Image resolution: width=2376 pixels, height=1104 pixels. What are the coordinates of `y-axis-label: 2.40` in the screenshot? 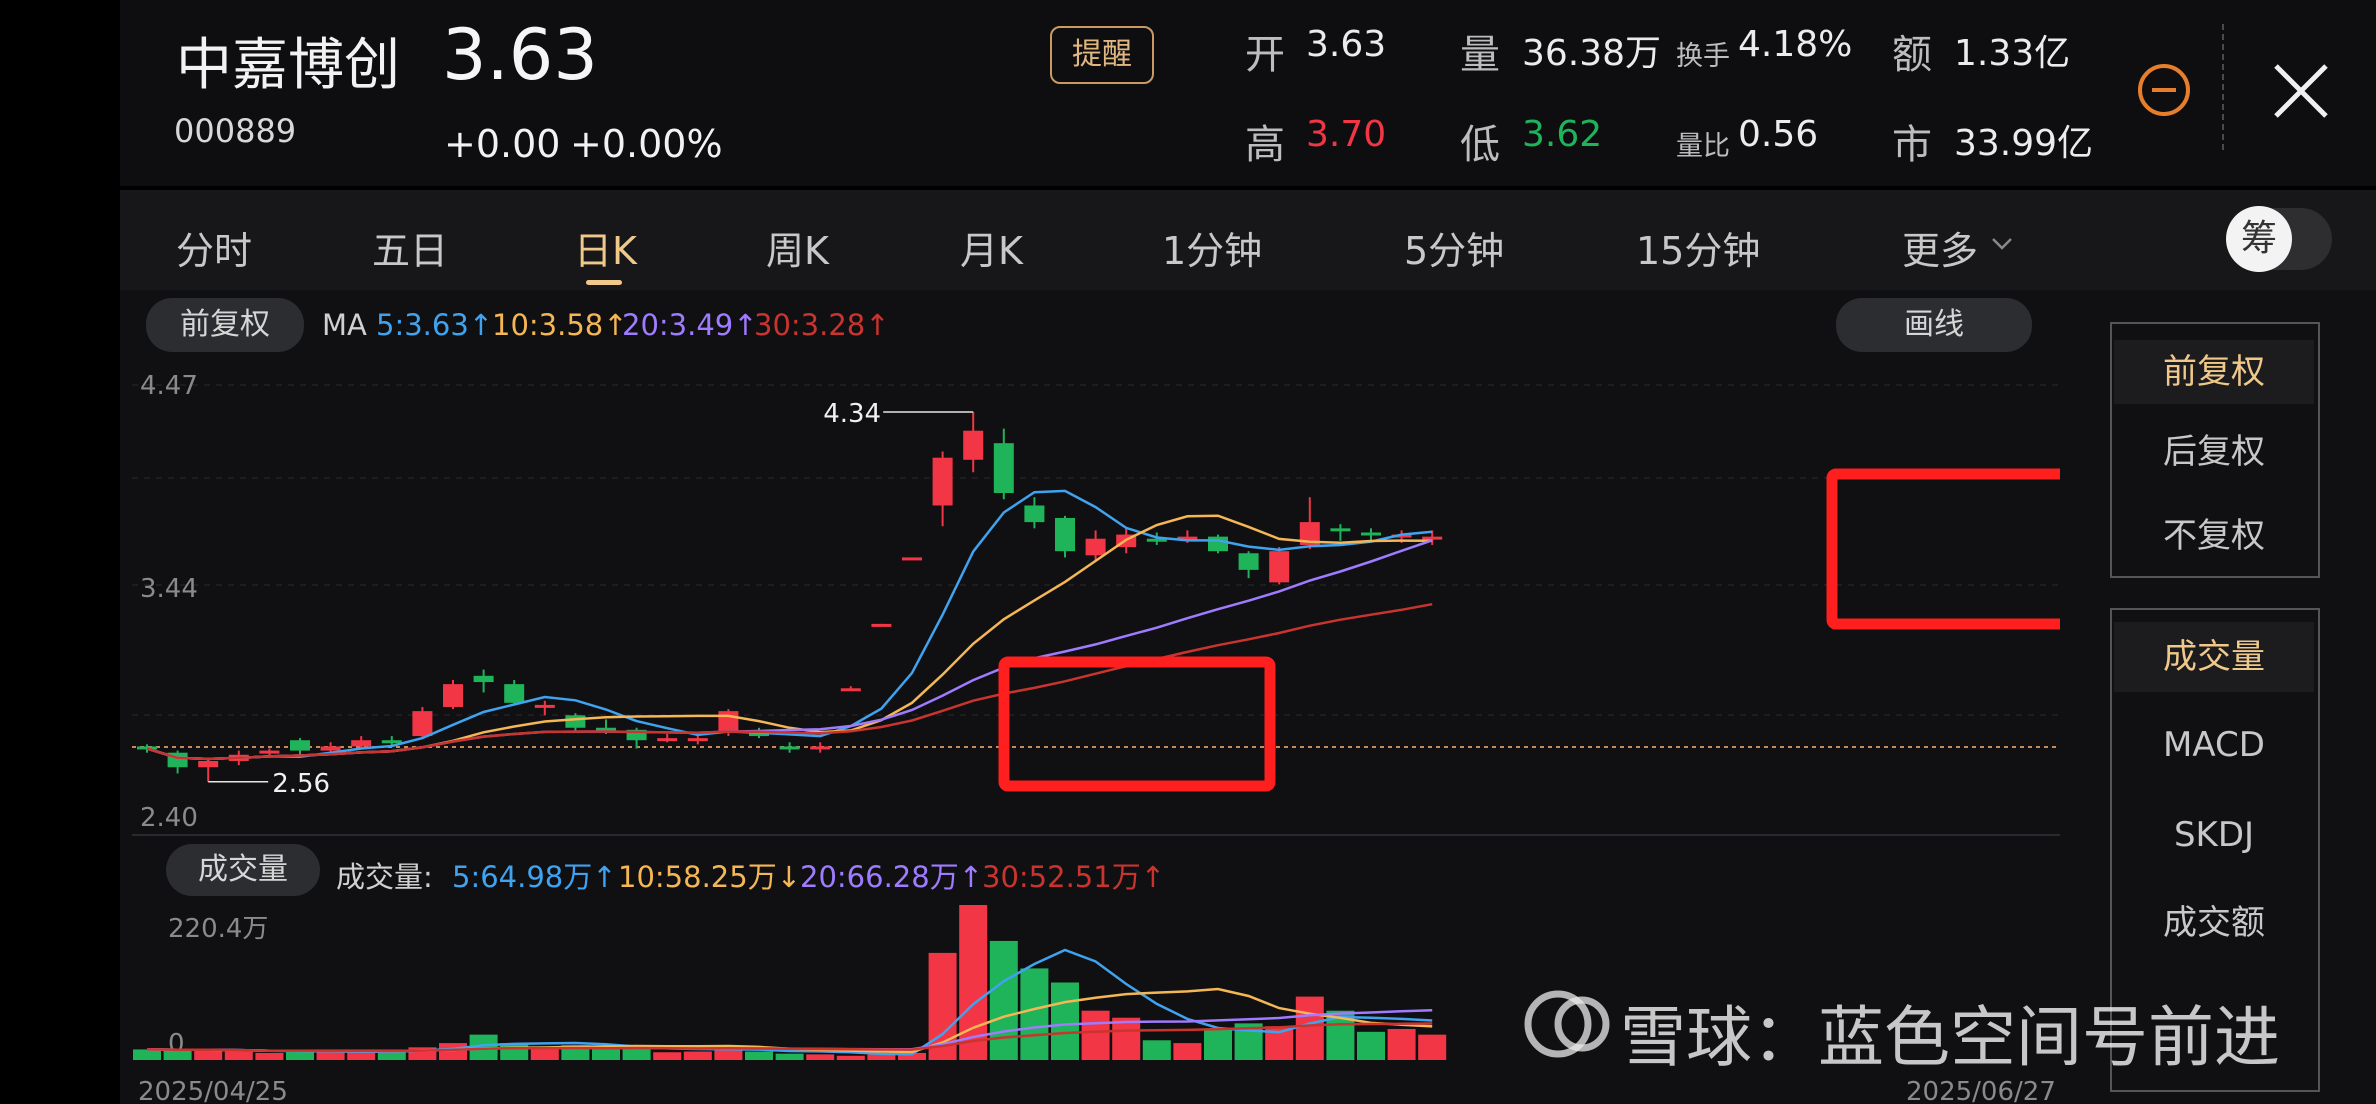 It's located at (169, 818).